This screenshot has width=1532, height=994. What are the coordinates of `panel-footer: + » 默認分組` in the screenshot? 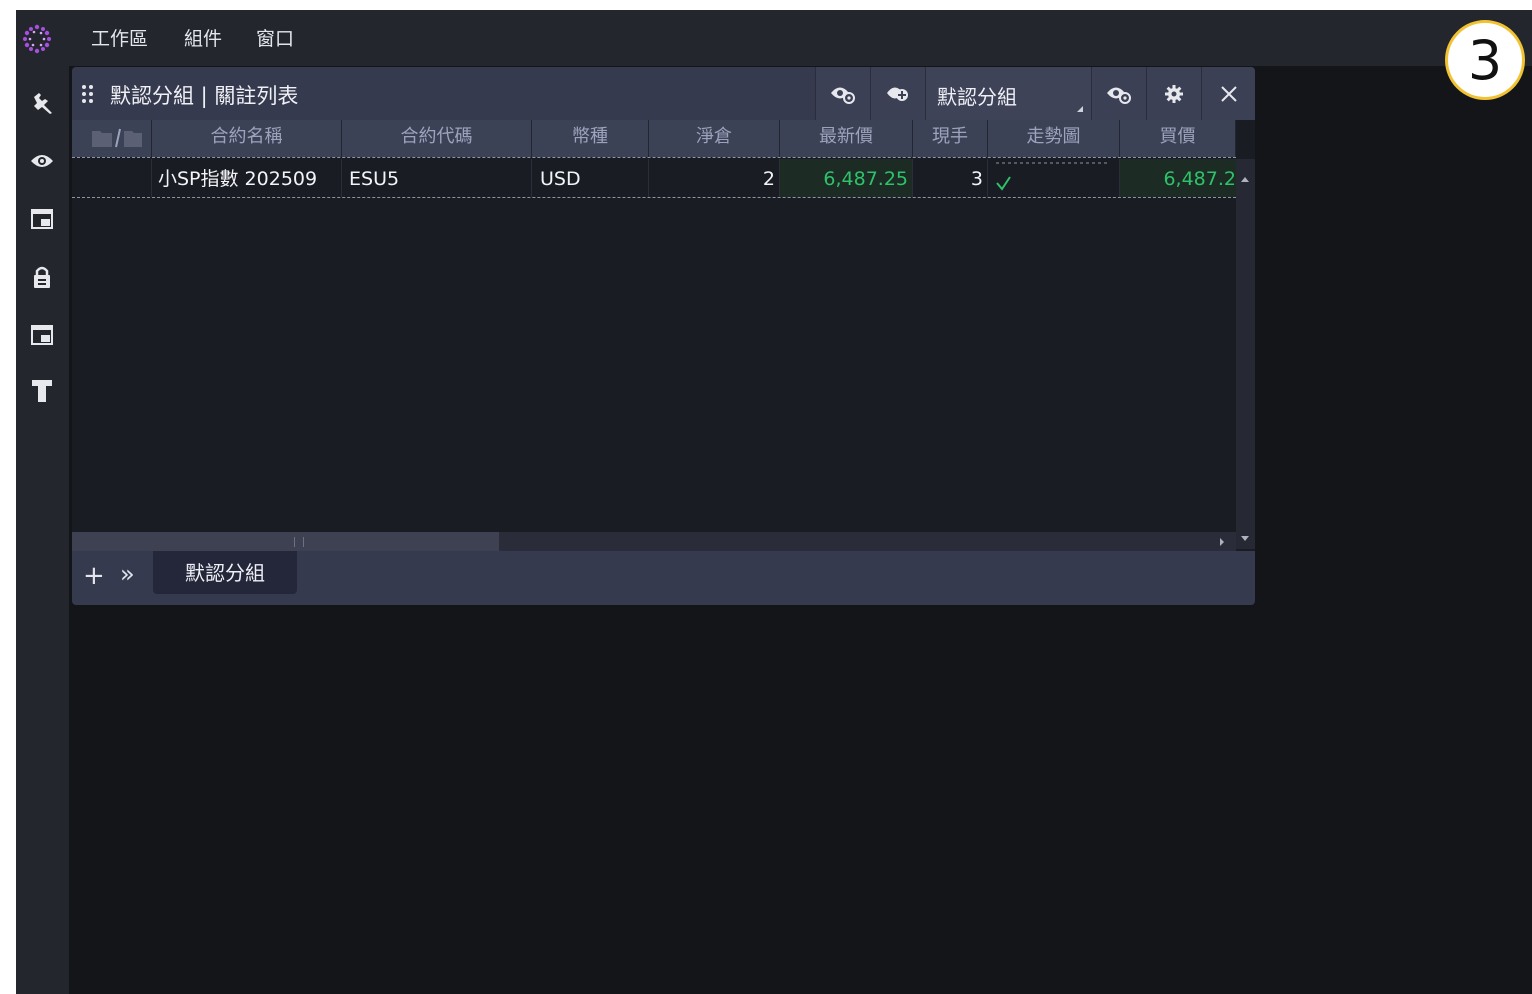 It's located at (663, 578).